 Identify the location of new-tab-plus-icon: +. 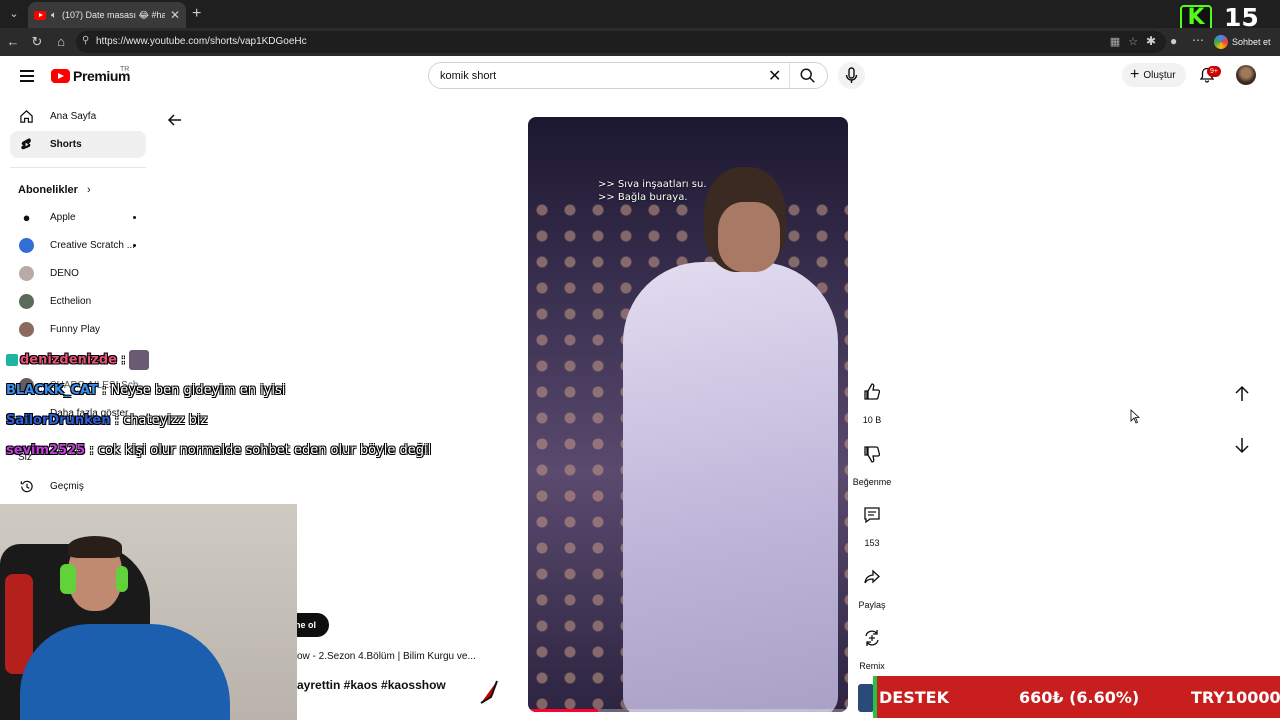
(196, 14).